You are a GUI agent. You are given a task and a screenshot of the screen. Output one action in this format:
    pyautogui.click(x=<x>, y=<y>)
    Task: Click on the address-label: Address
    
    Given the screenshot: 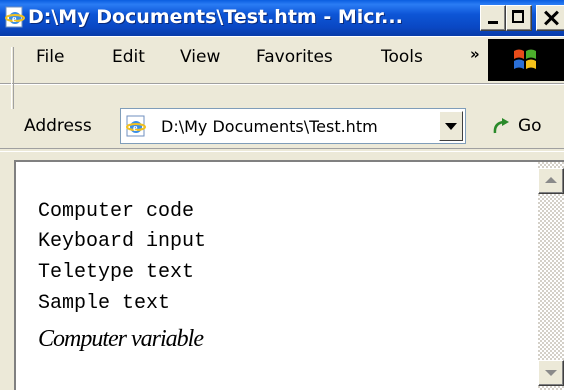 What is the action you would take?
    pyautogui.click(x=58, y=126)
    